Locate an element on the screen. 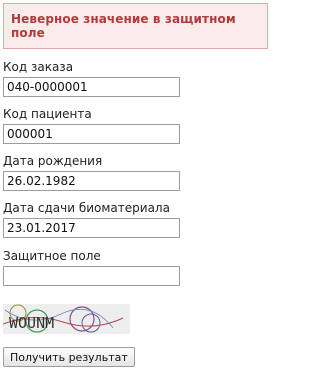  captcha-input is located at coordinates (91, 276).